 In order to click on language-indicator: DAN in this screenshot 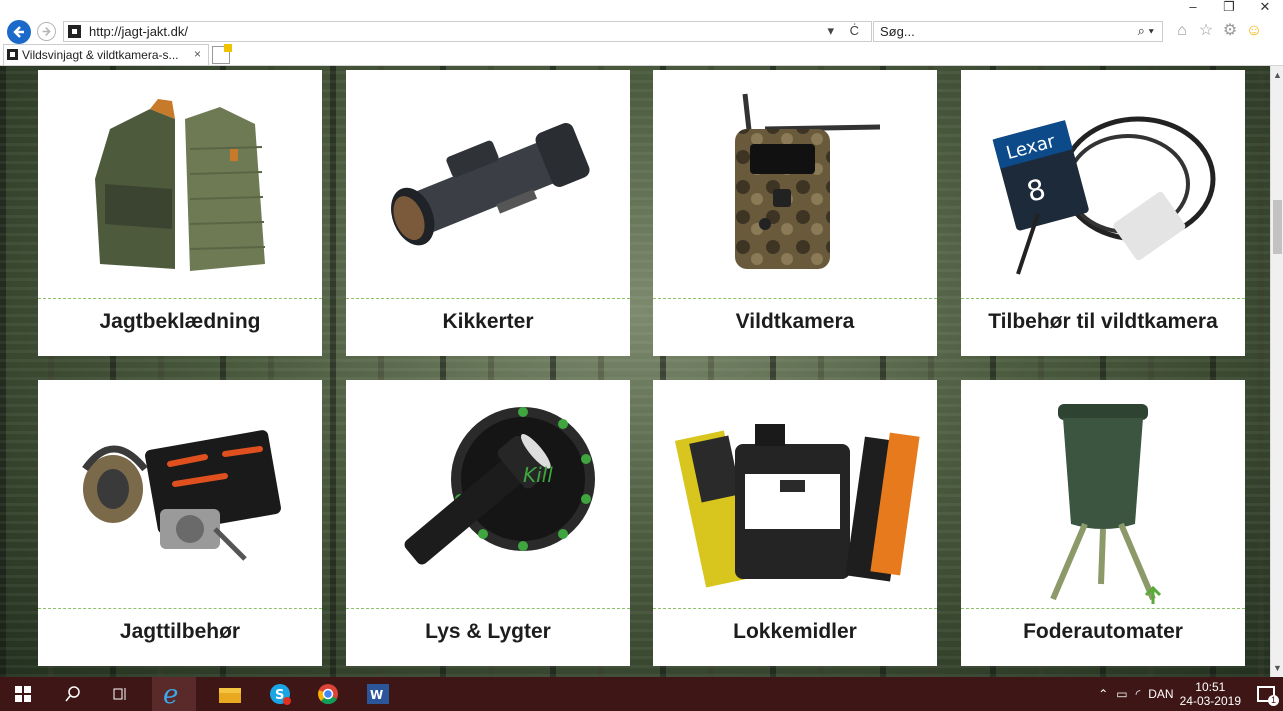, I will do `click(1160, 694)`.